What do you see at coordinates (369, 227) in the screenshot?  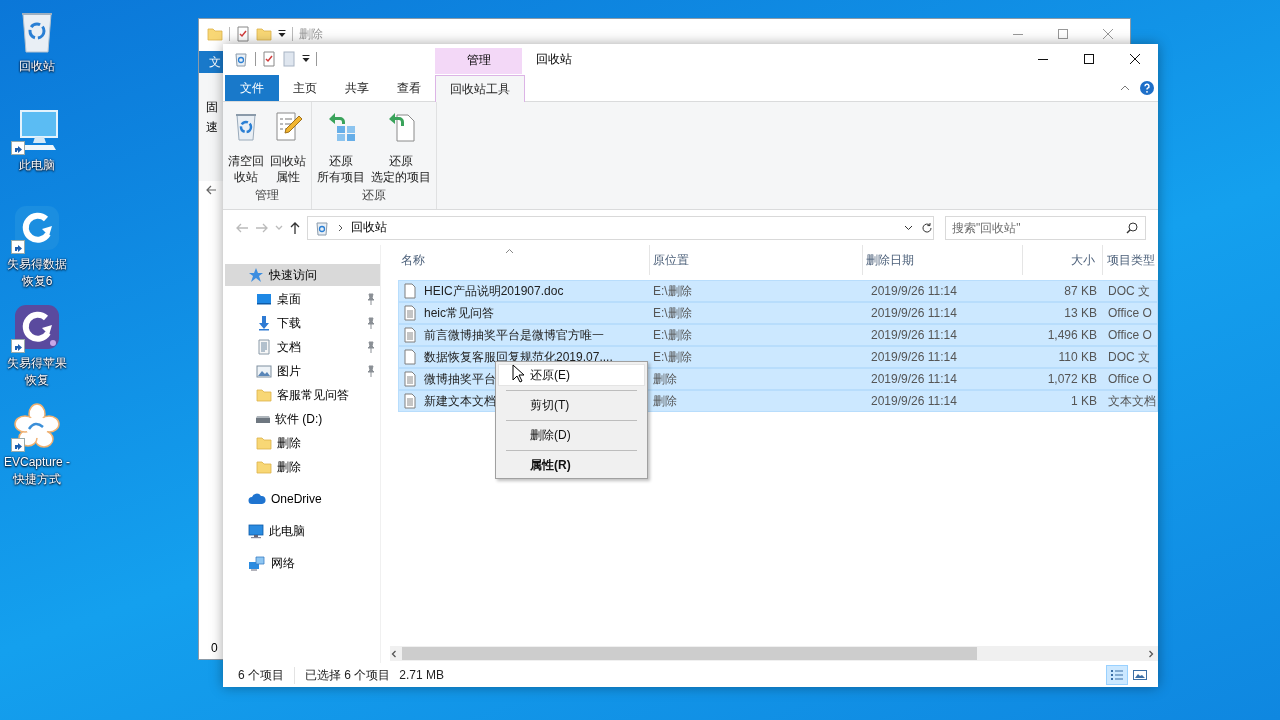 I see `breadcrumb: 回收站` at bounding box center [369, 227].